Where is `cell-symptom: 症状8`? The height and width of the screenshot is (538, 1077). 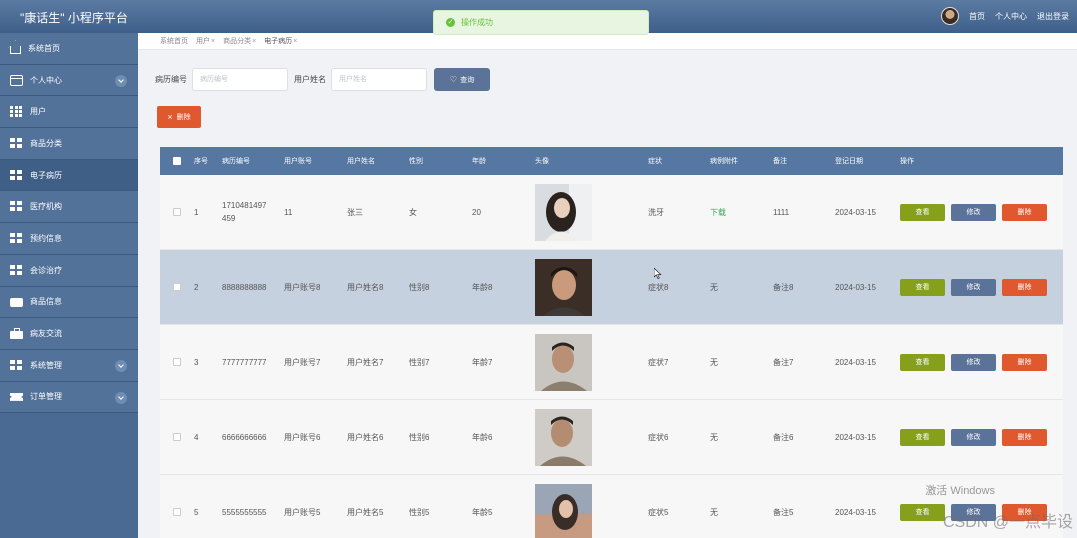 cell-symptom: 症状8 is located at coordinates (658, 287).